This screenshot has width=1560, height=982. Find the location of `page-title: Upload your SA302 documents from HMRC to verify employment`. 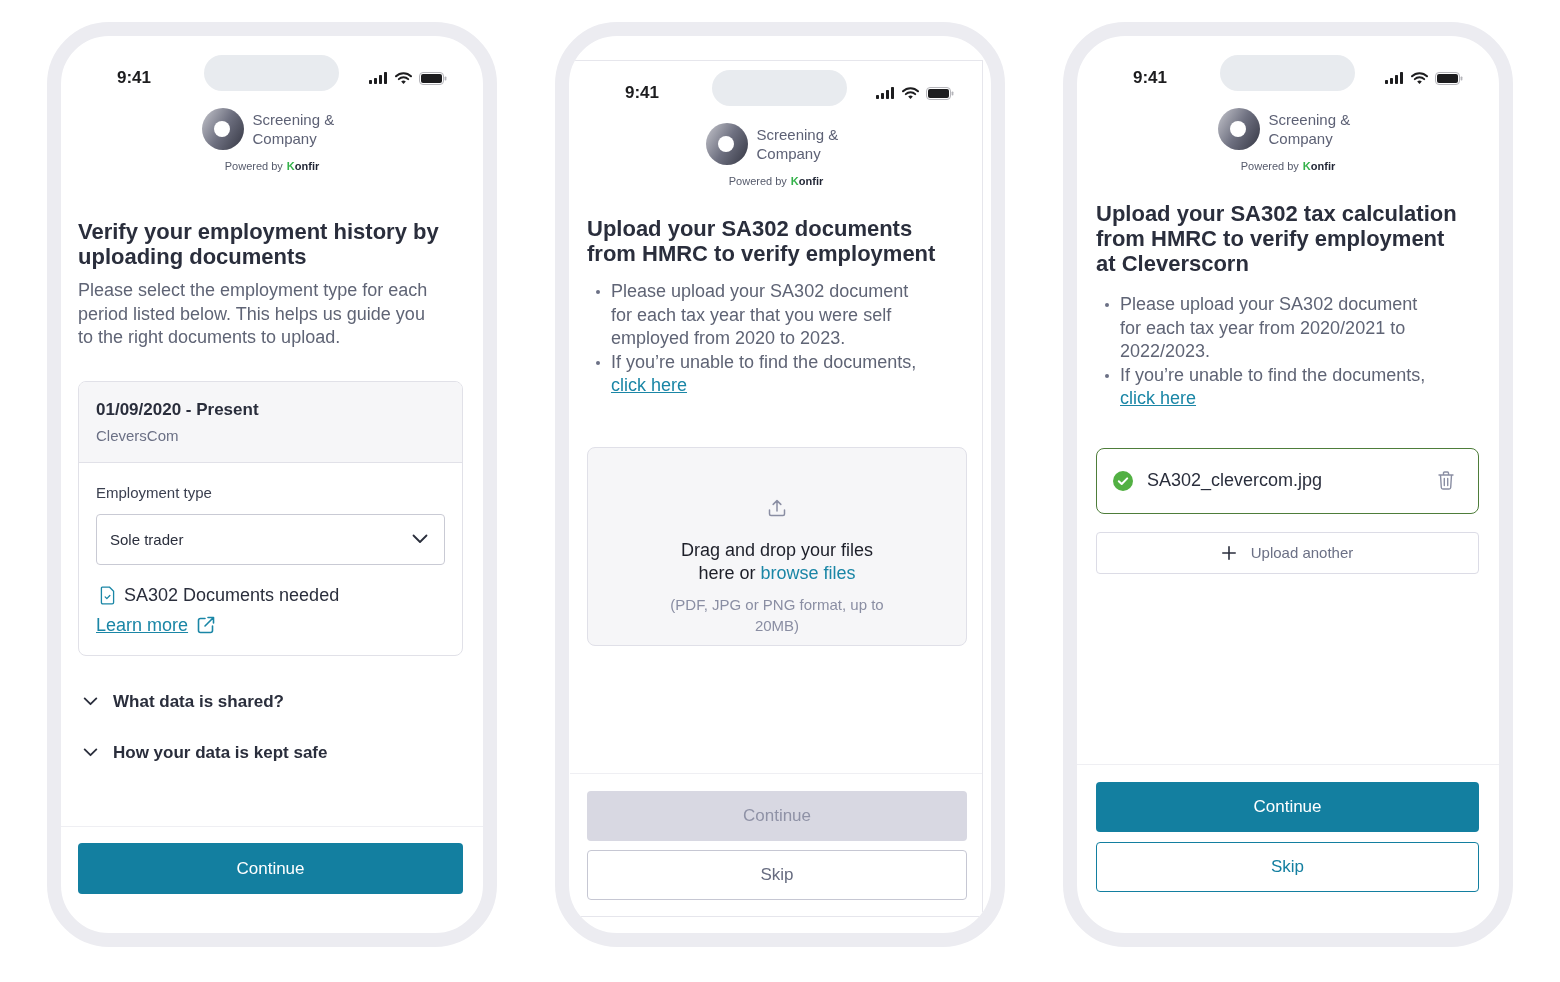

page-title: Upload your SA302 documents from HMRC to verify employment is located at coordinates (762, 241).